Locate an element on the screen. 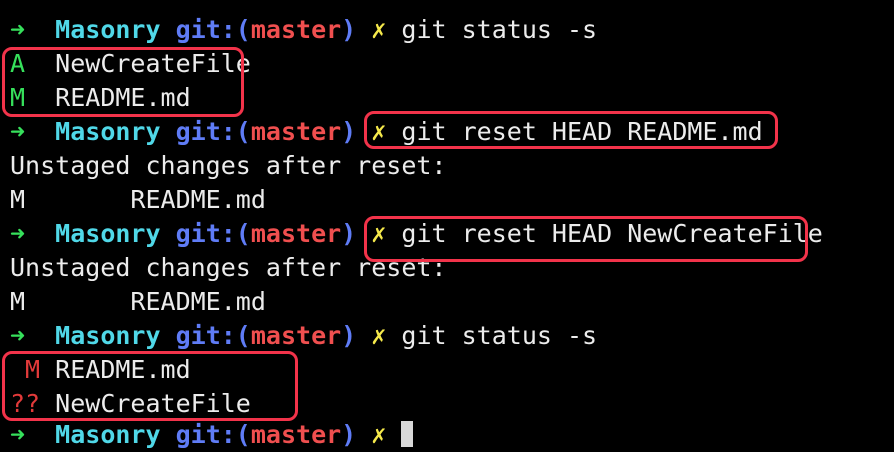 This screenshot has height=452, width=894. prompt-line-1: ➜ Masonry git:(master) ✗ git status -s is located at coordinates (303, 30).